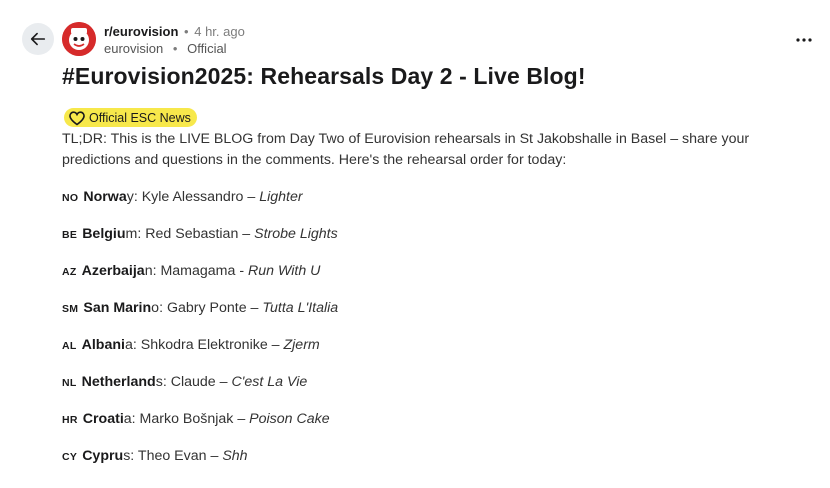 The width and height of the screenshot is (830, 488). I want to click on rehearsal-entry: NL Netherlands: Claude – C'est La Vie, so click(184, 382).